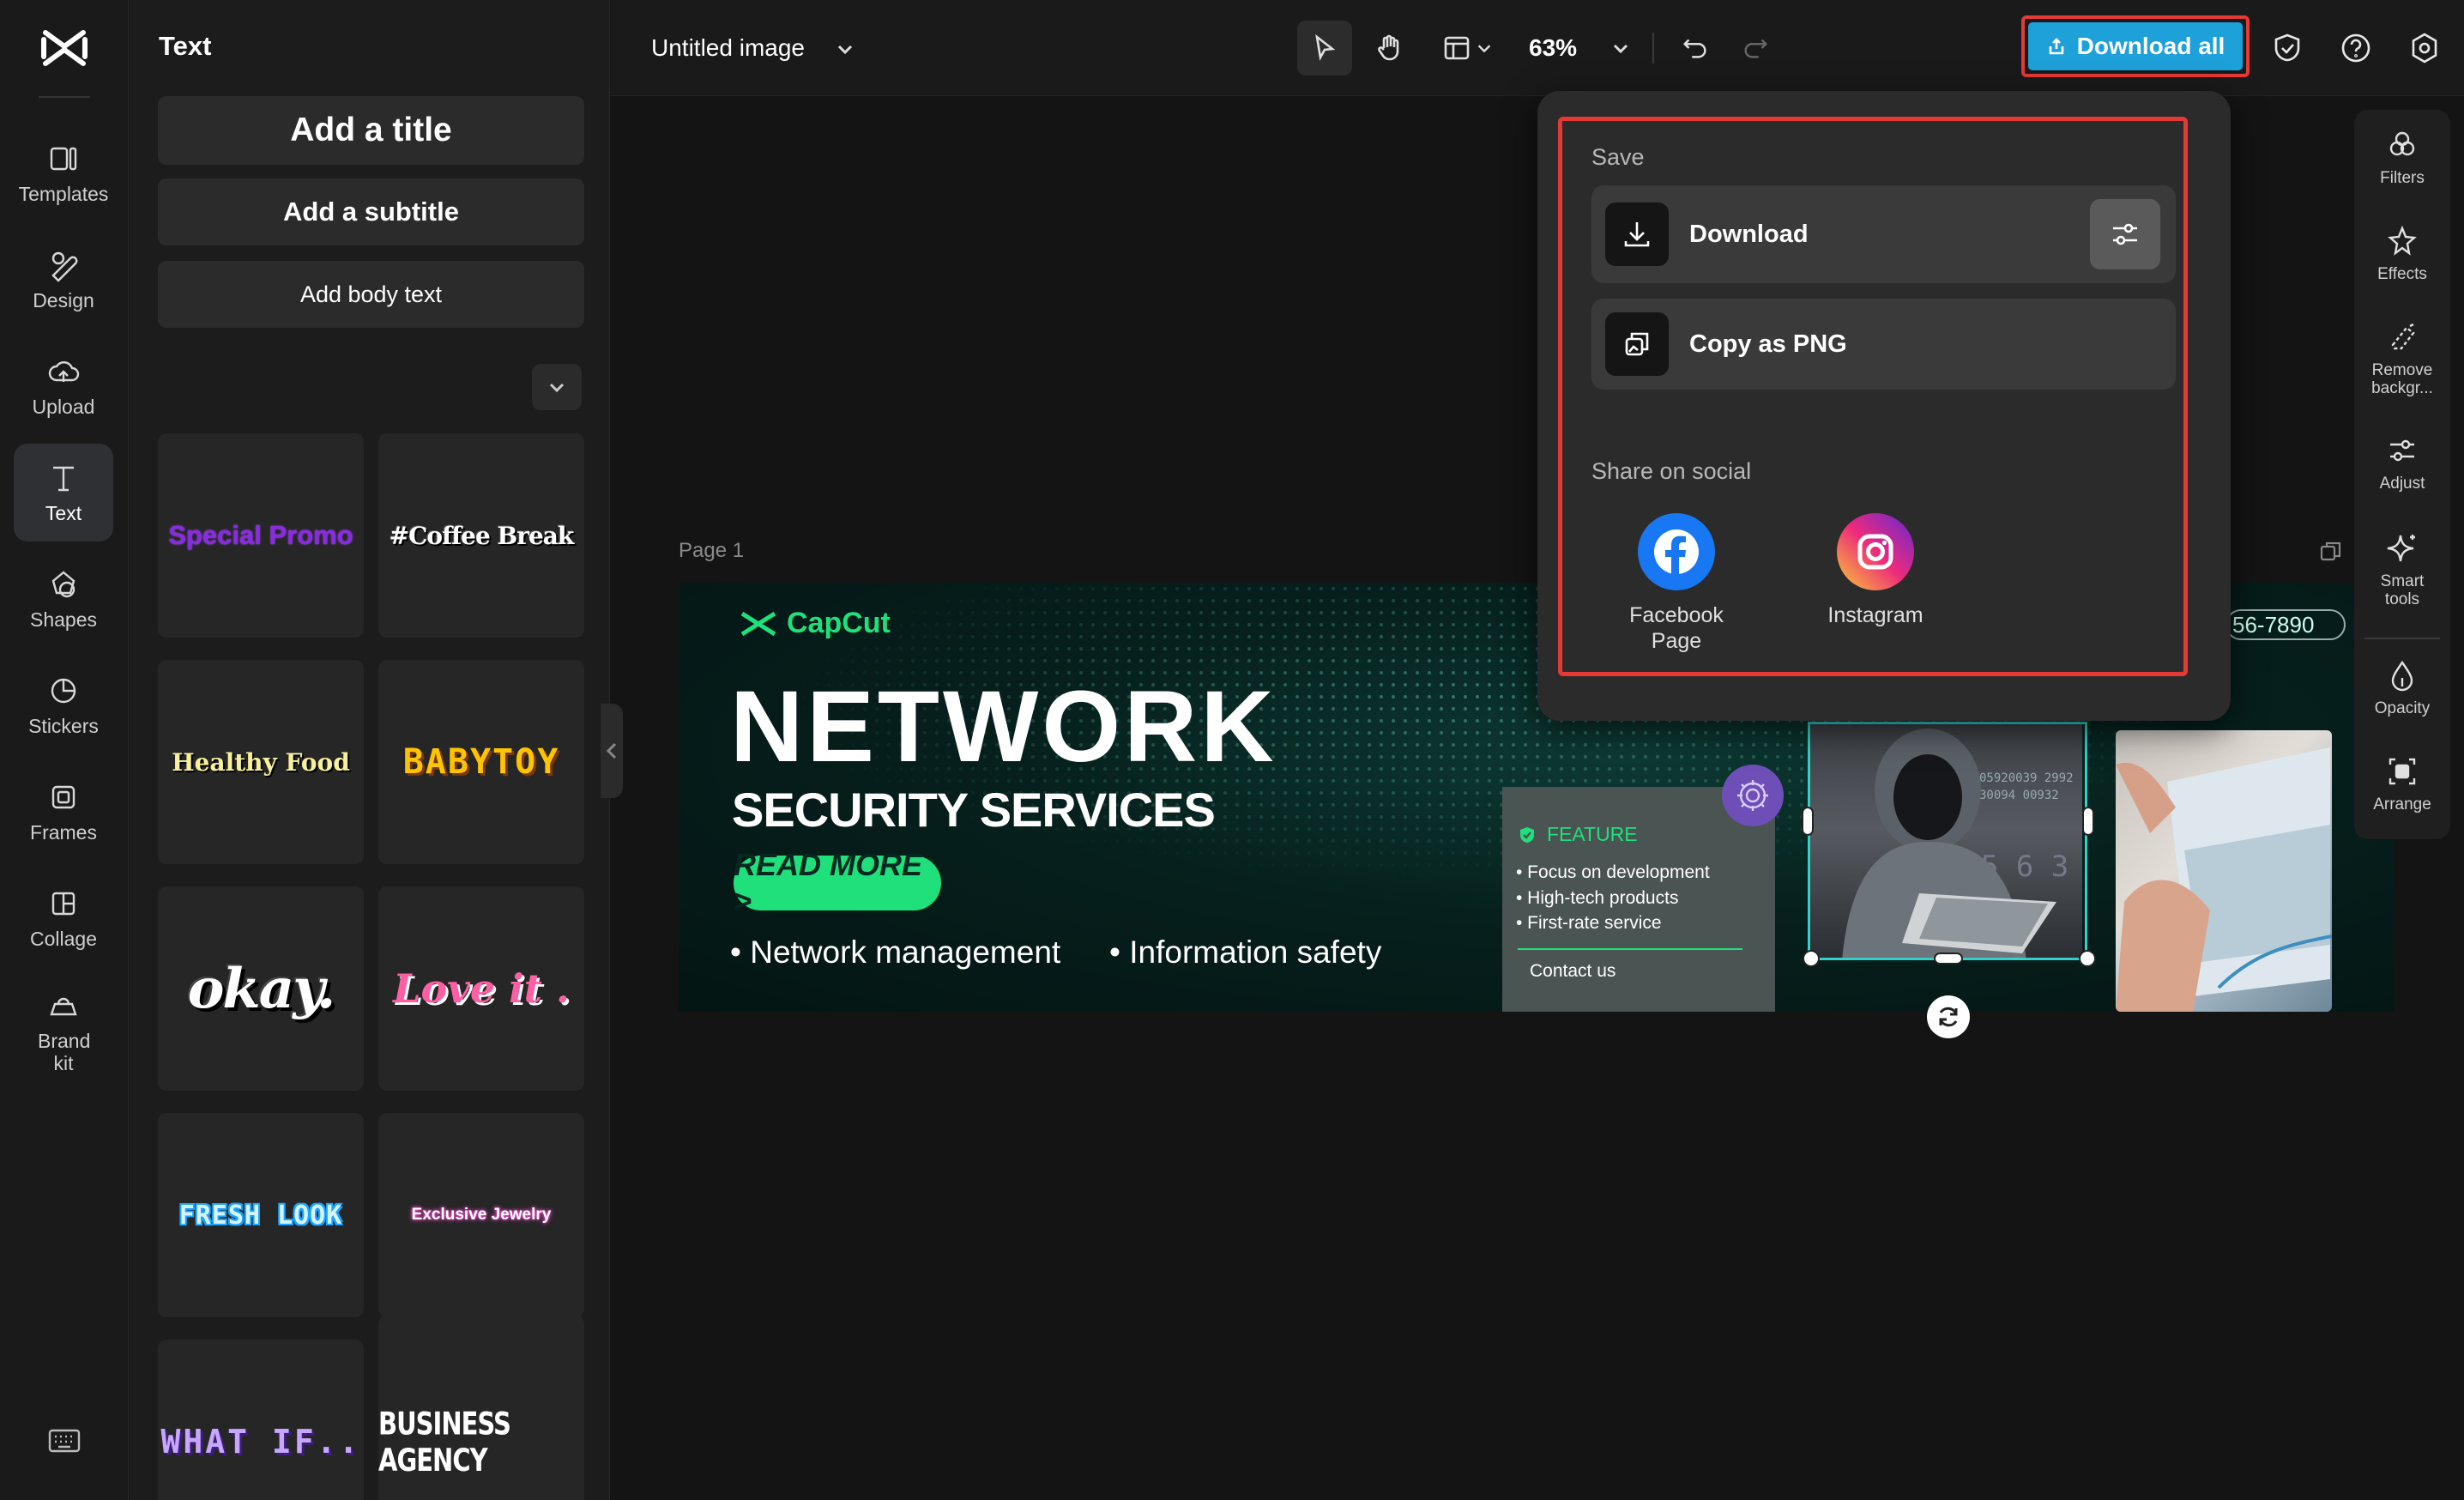 The height and width of the screenshot is (1500, 2464). Describe the element at coordinates (2402, 275) in the screenshot. I see `tool-label: Effects` at that location.